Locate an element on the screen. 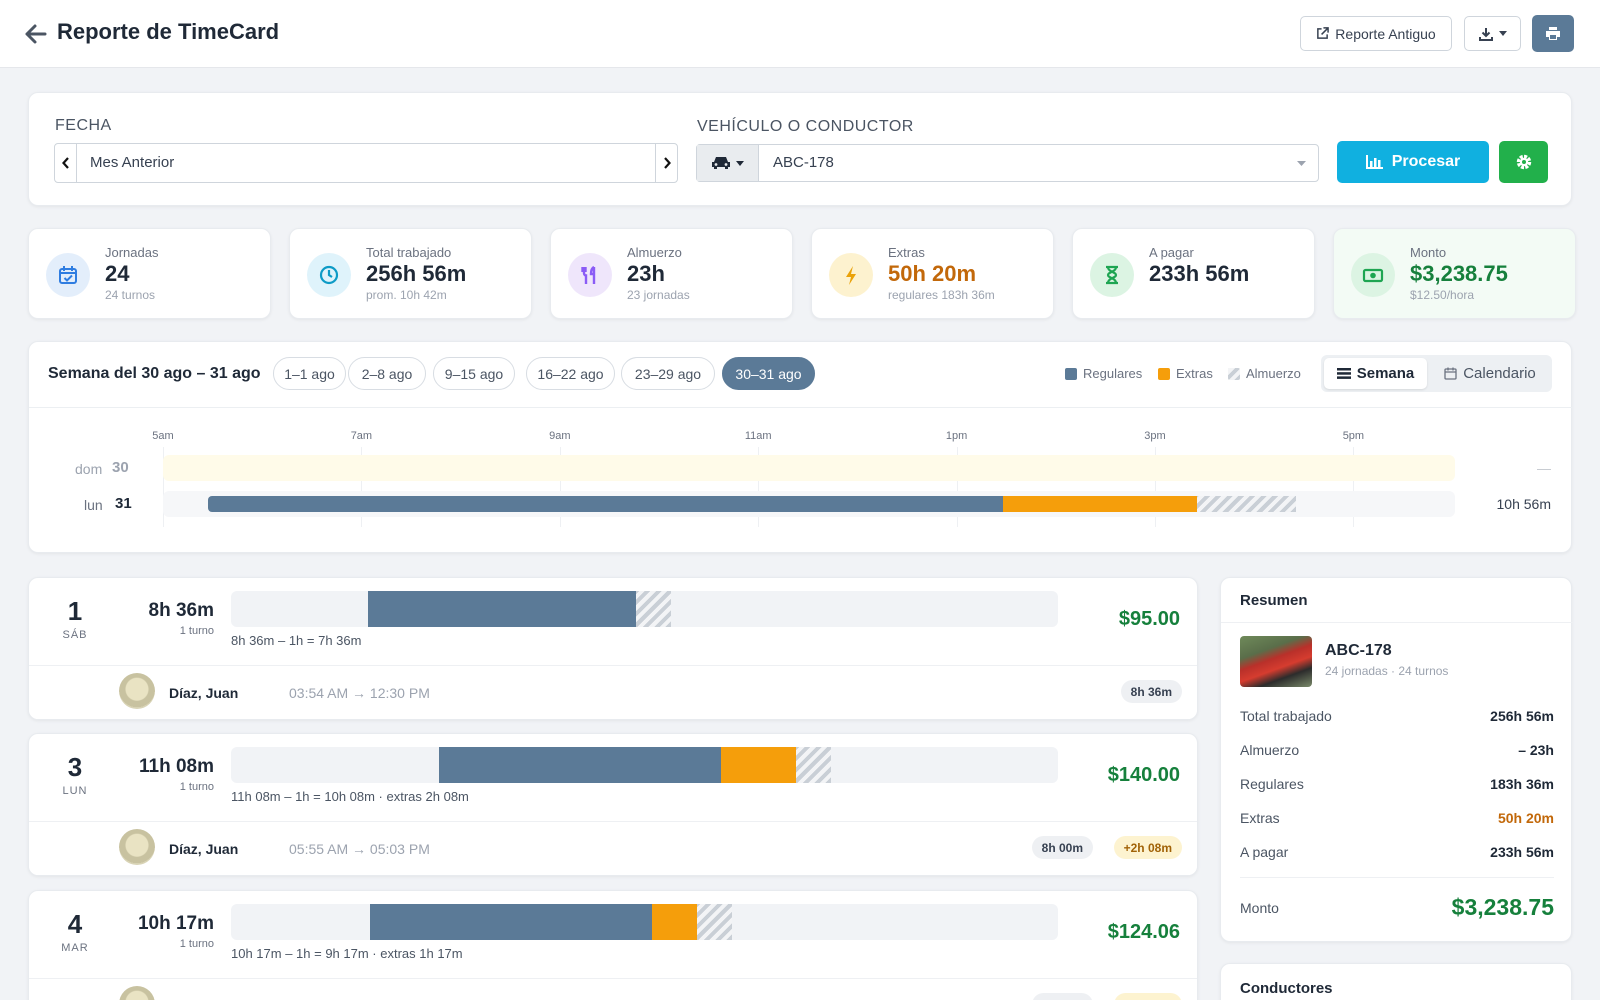 Image resolution: width=1600 pixels, height=1000 pixels. date-value: Mes Anterior is located at coordinates (366, 163).